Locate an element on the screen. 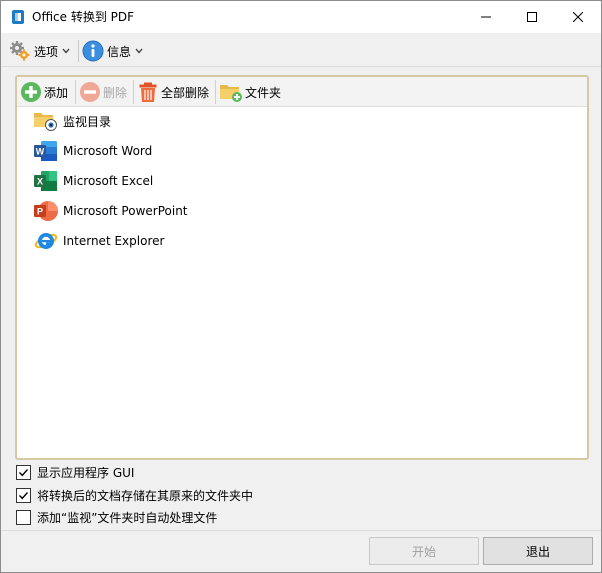 This screenshot has height=573, width=602. list-item: 监视目录 is located at coordinates (72, 121).